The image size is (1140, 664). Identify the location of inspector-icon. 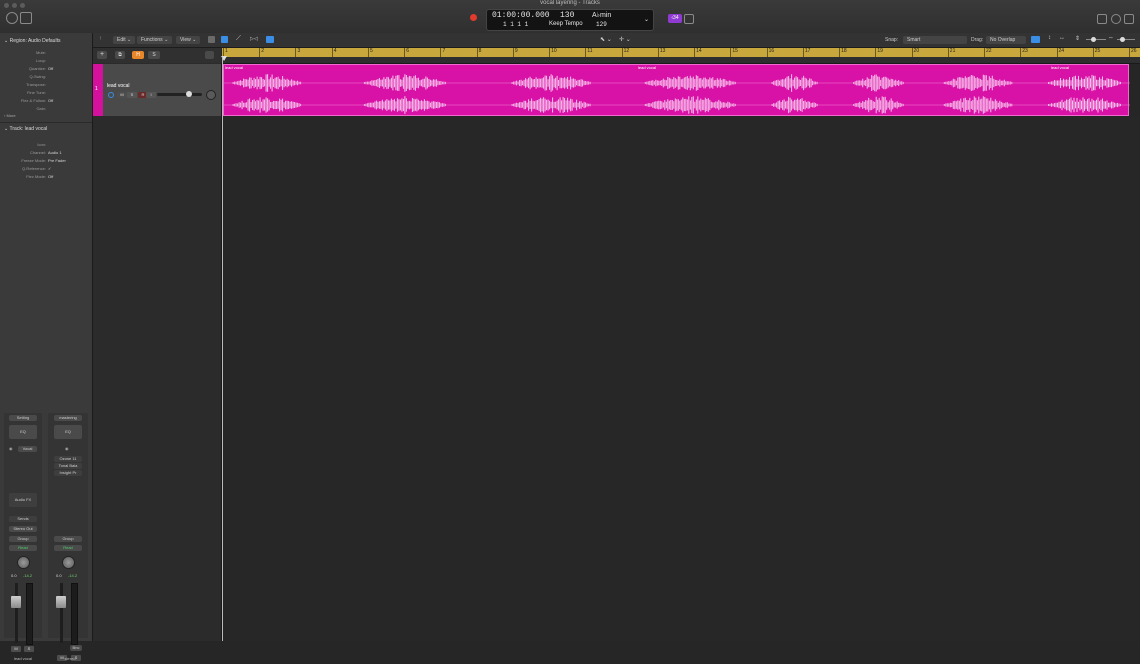
(26, 18).